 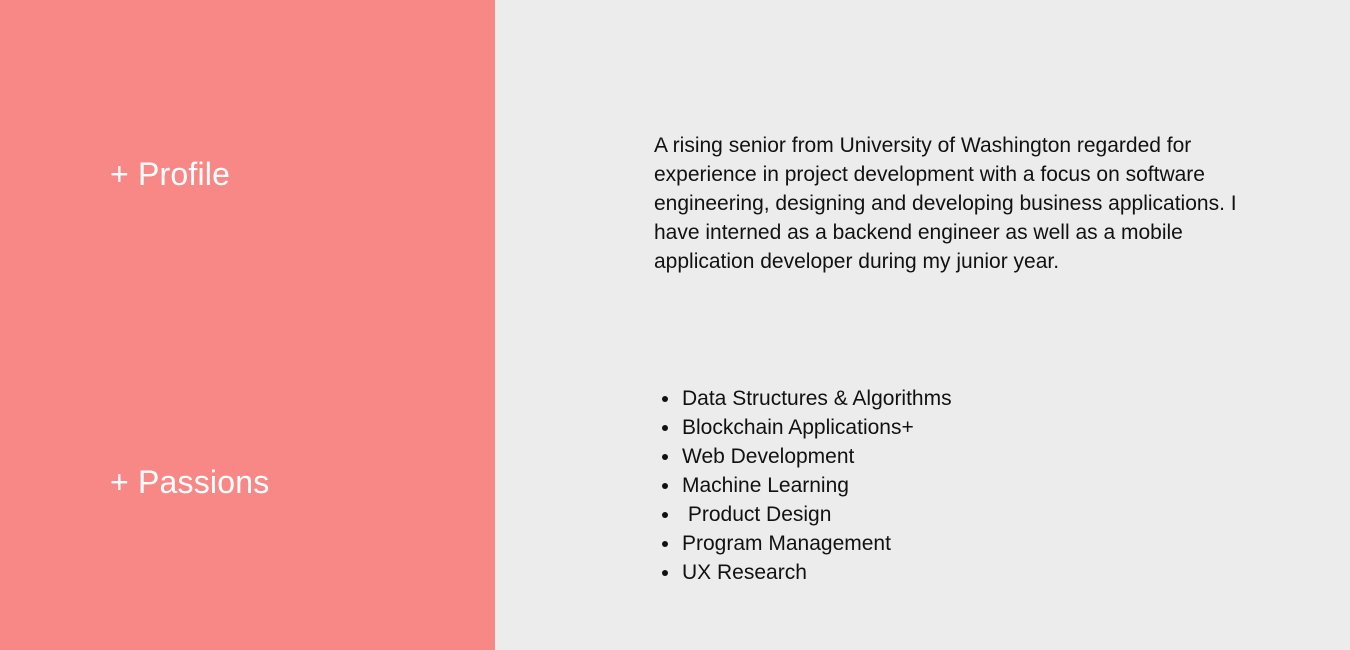 I want to click on passion-item: Data Structures & Algorithms, so click(x=904, y=398).